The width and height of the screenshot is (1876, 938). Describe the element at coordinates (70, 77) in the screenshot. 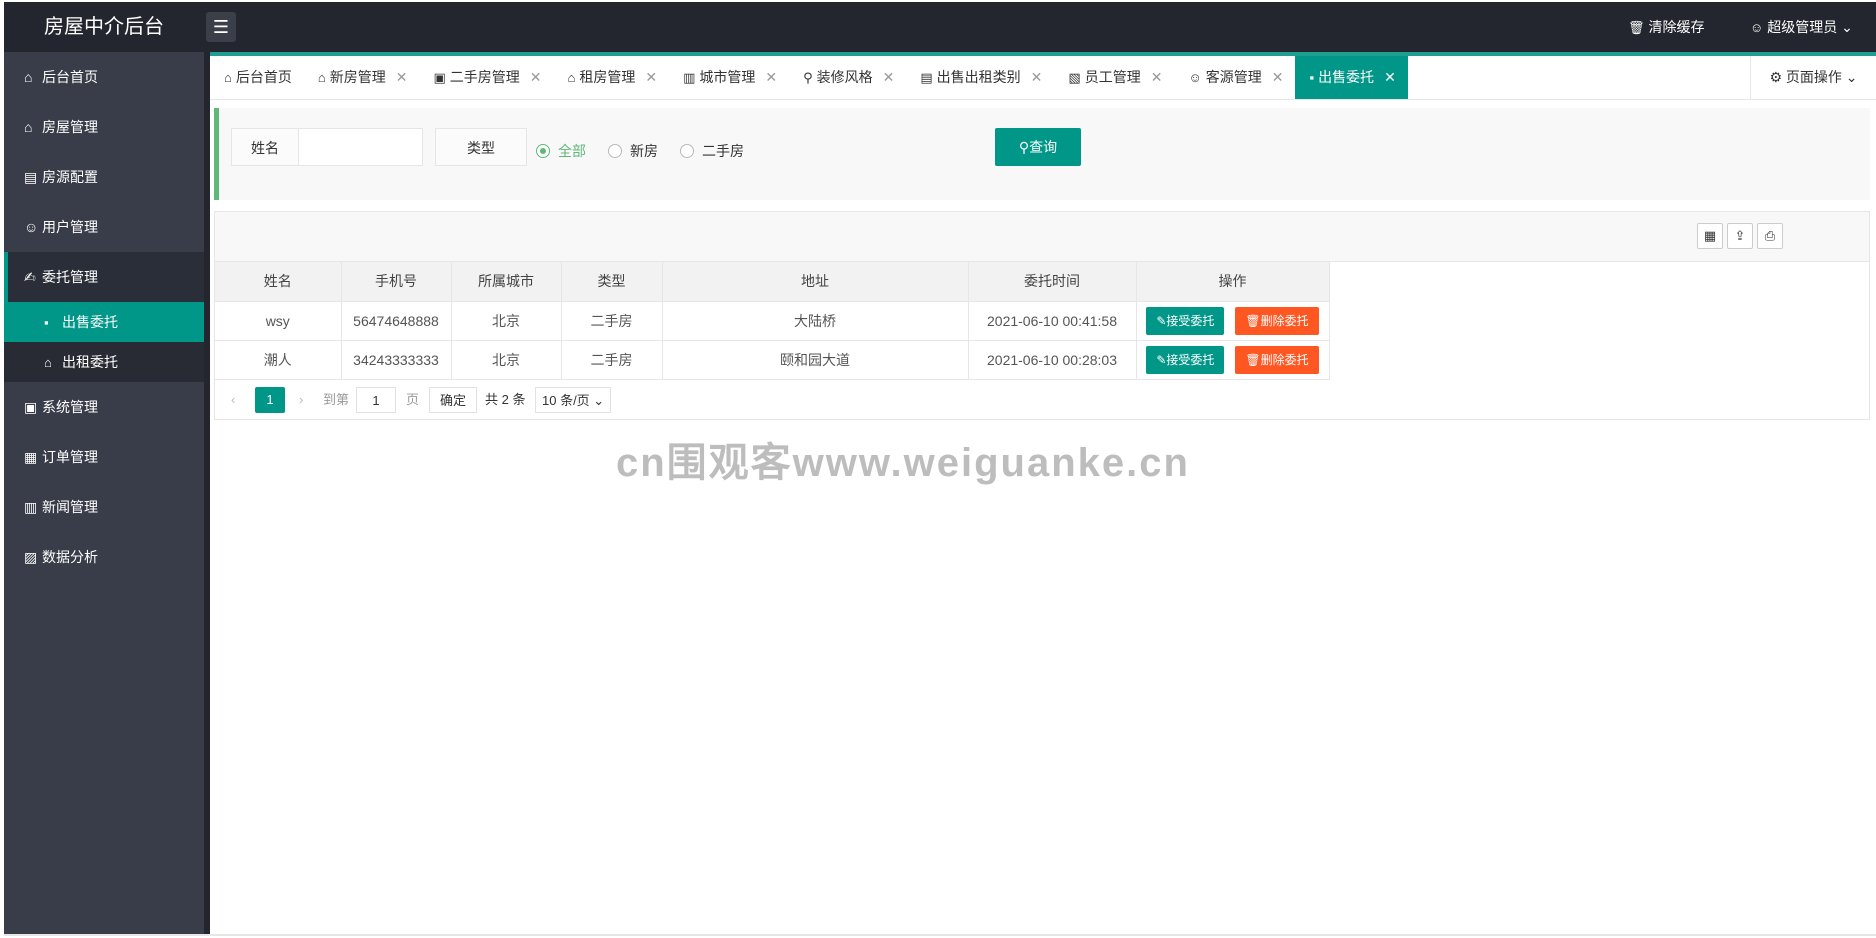

I see `sidebar-item-label: 后台首页` at that location.